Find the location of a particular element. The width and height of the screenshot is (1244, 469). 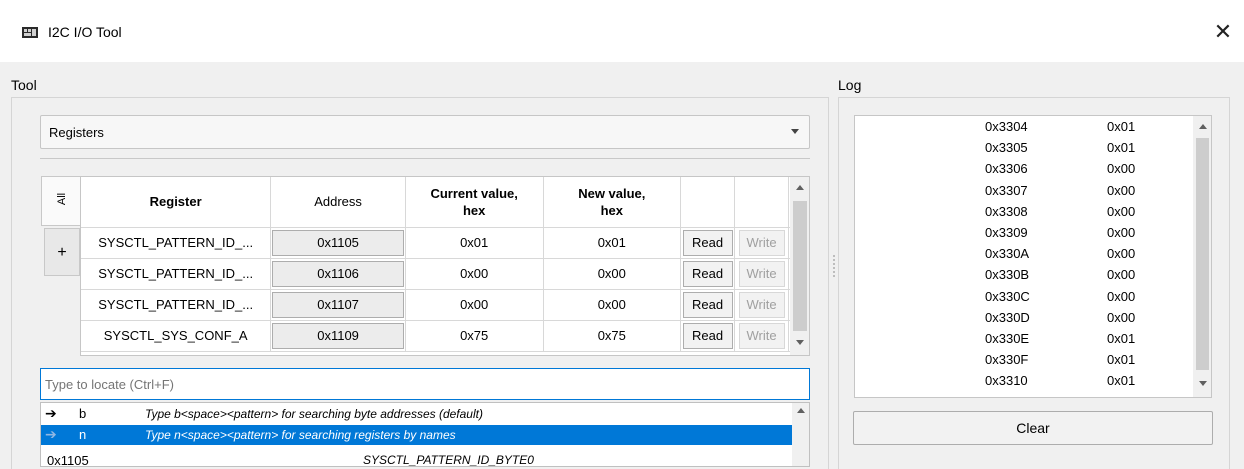

tool-group-label: Tool is located at coordinates (24, 85).